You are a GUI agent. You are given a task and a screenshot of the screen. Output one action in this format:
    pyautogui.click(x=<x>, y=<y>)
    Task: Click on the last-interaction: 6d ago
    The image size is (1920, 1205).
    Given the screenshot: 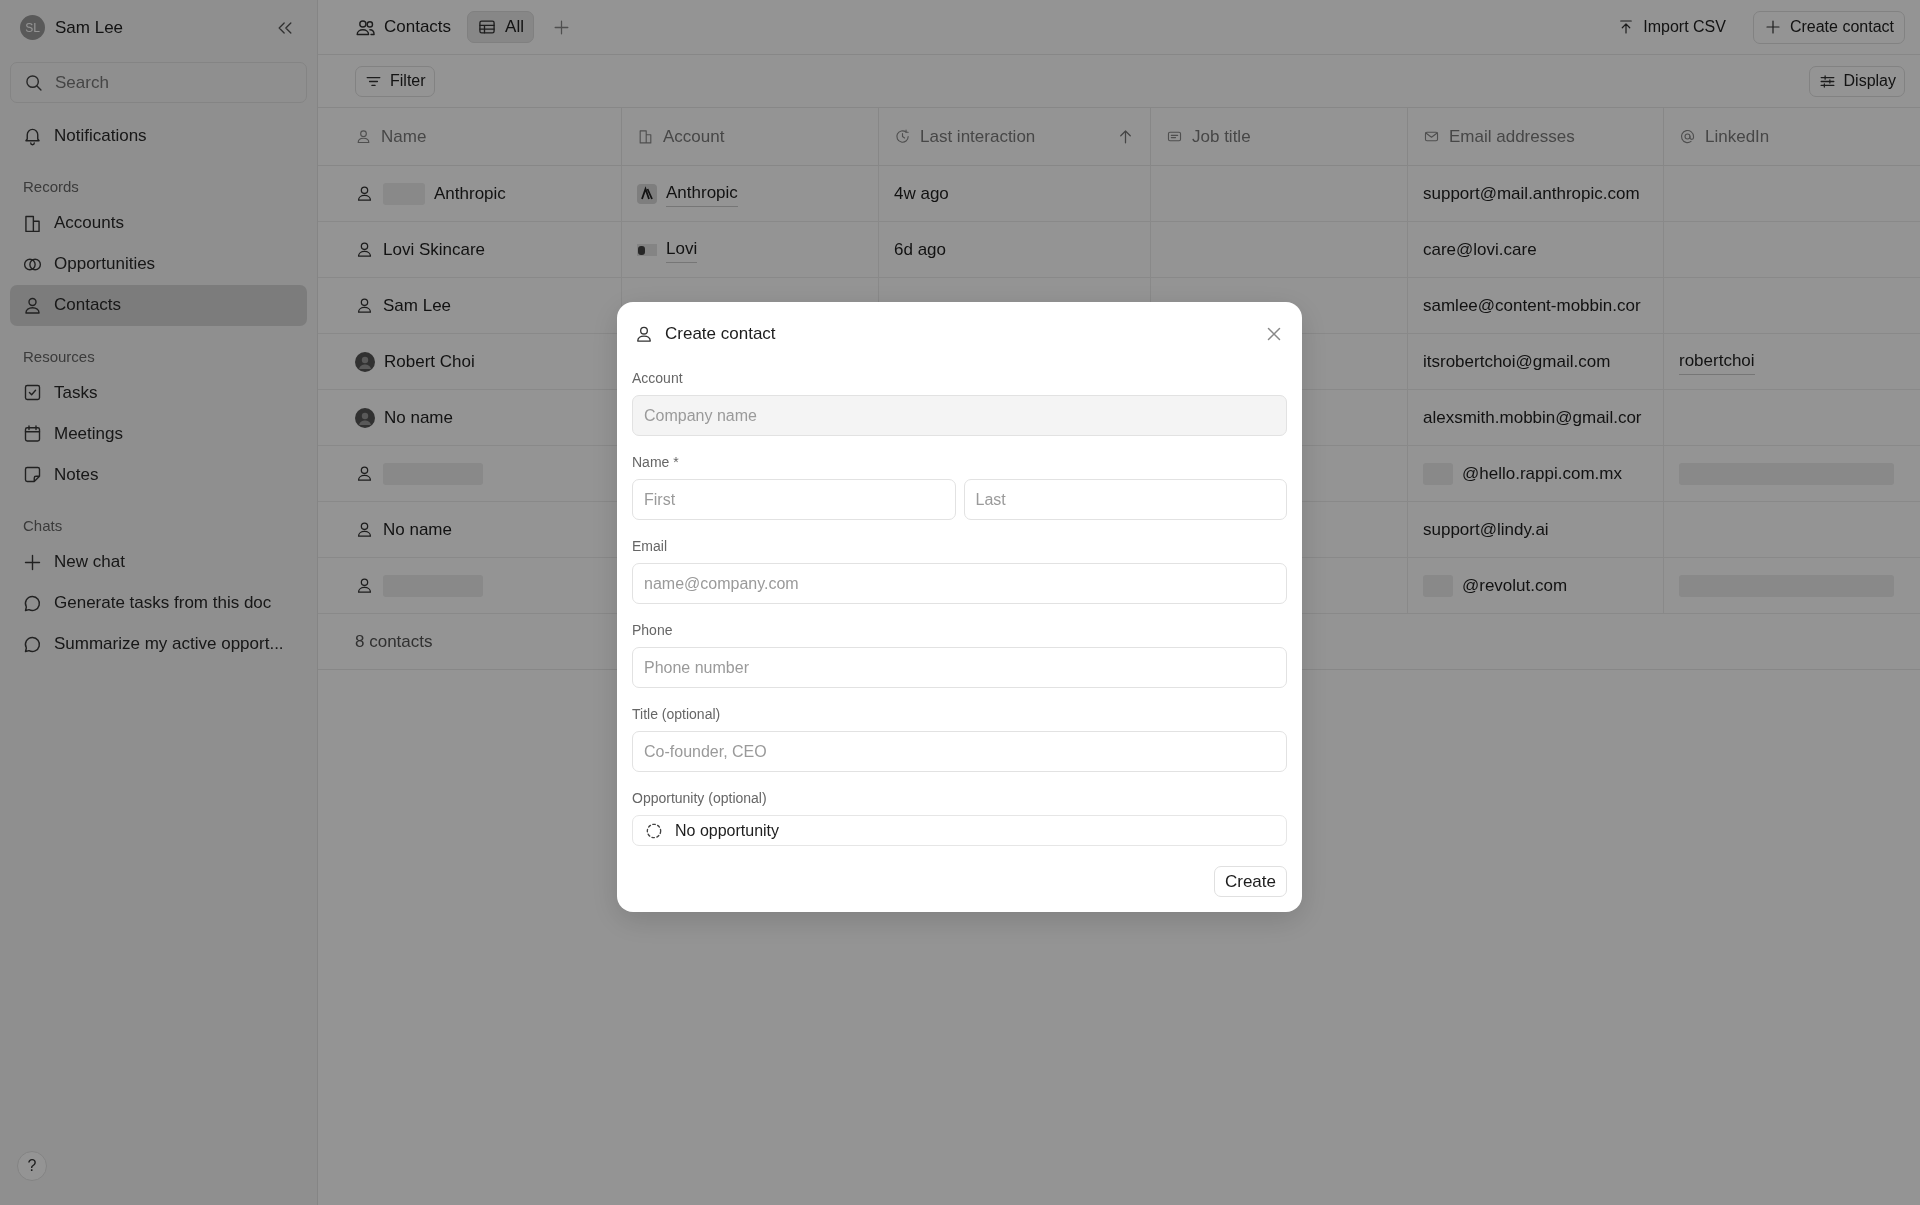 What is the action you would take?
    pyautogui.click(x=920, y=249)
    